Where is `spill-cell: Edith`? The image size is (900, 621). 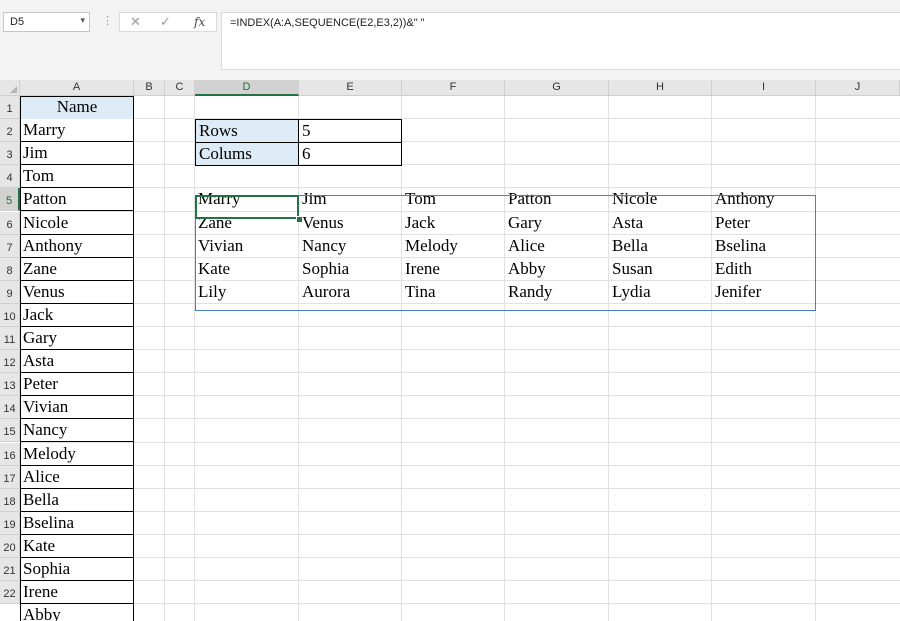 spill-cell: Edith is located at coordinates (764, 269).